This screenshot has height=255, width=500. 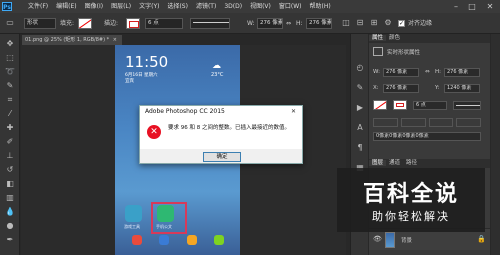 I want to click on menu-help: 帮助(H), so click(x=320, y=6).